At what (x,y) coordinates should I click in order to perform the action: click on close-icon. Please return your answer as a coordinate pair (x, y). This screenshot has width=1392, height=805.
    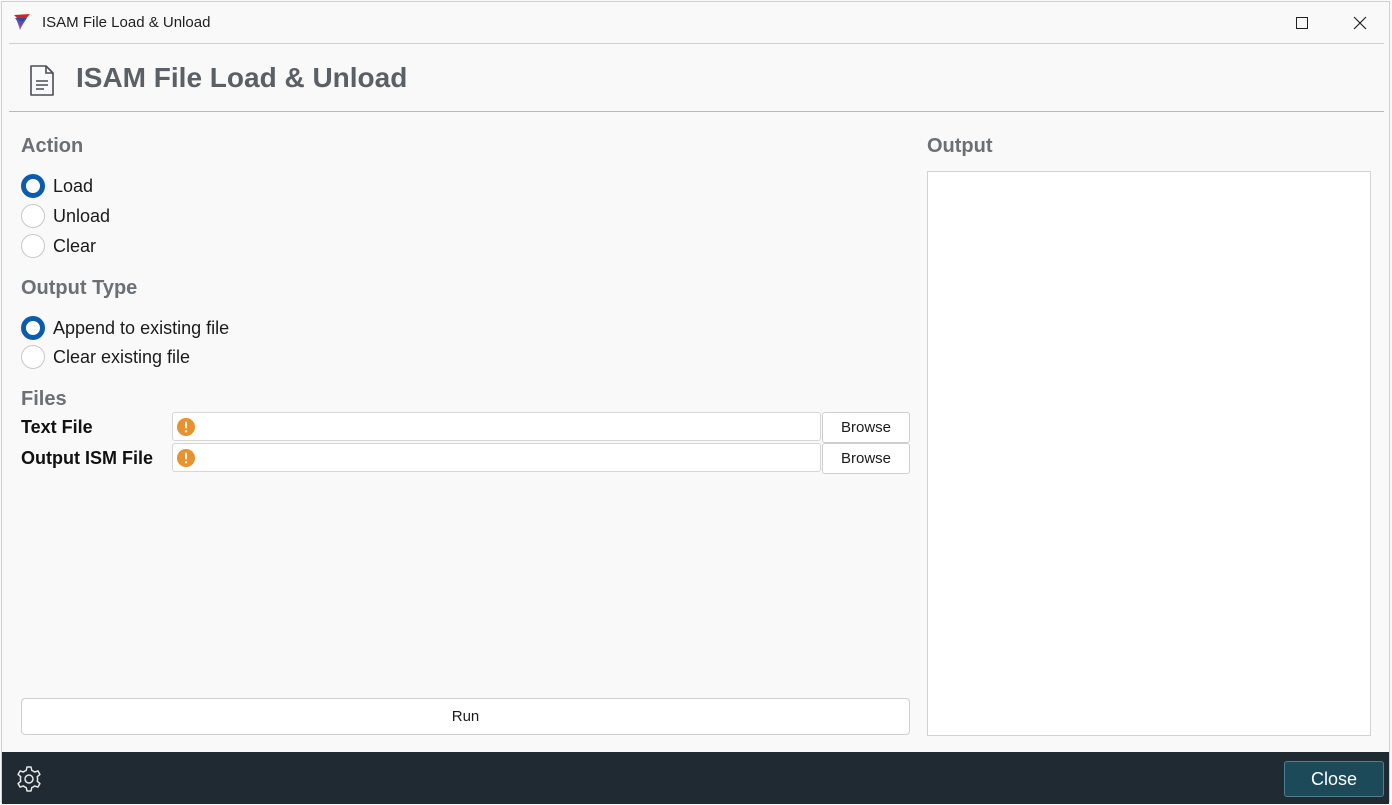
    Looking at the image, I should click on (1360, 23).